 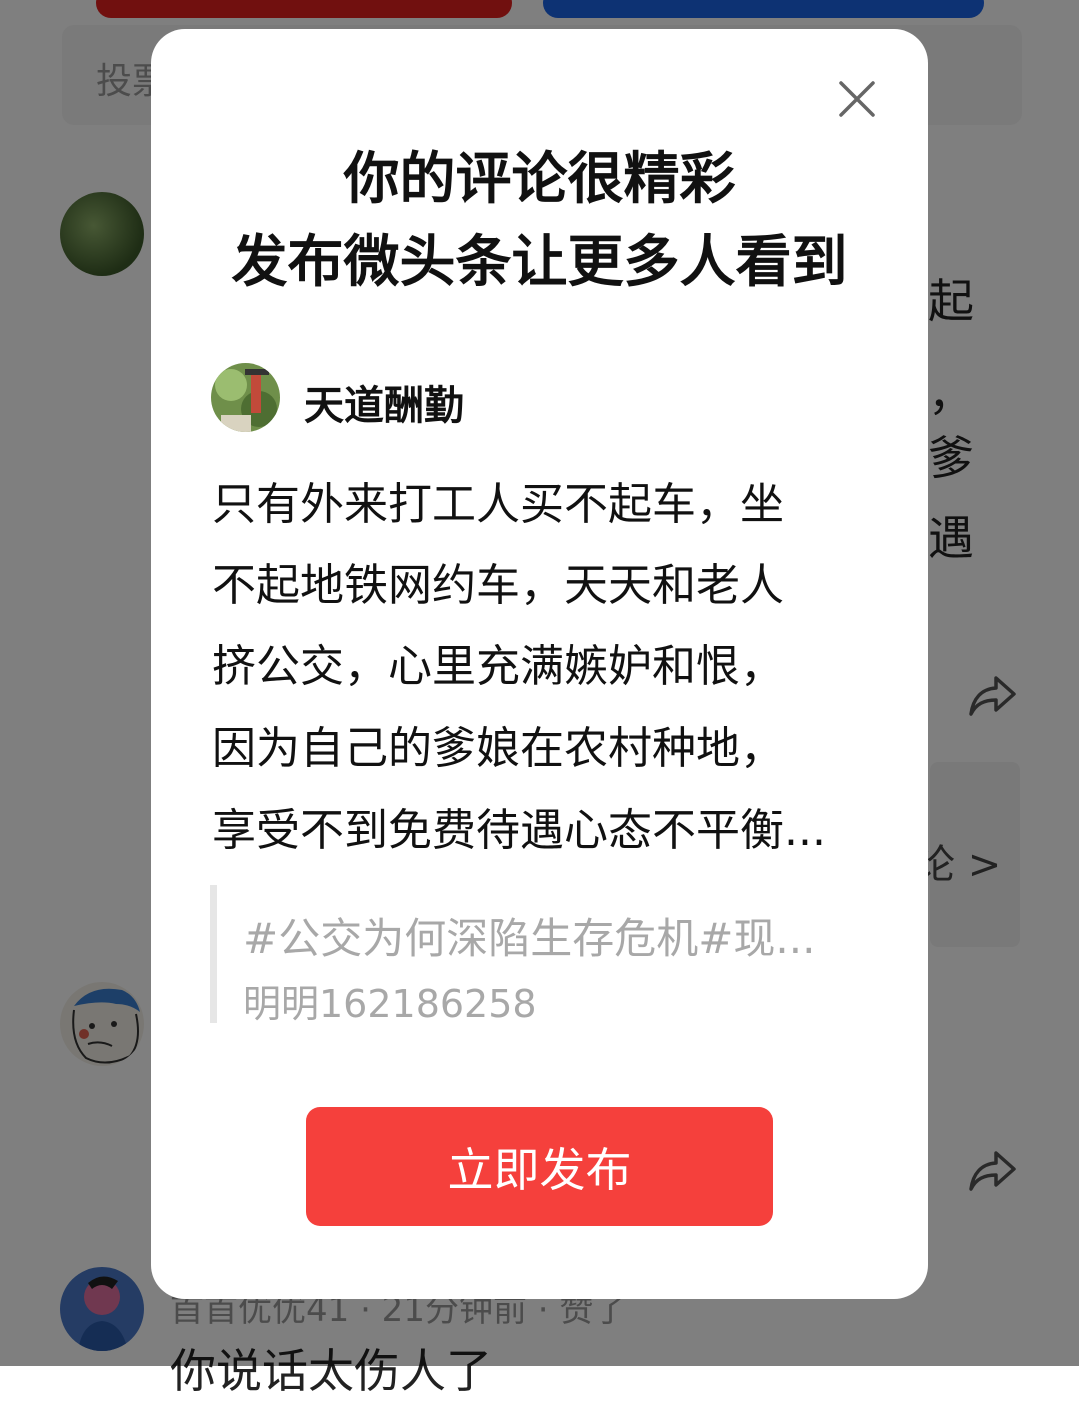 What do you see at coordinates (539, 1166) in the screenshot?
I see `publish-button: 立即发布` at bounding box center [539, 1166].